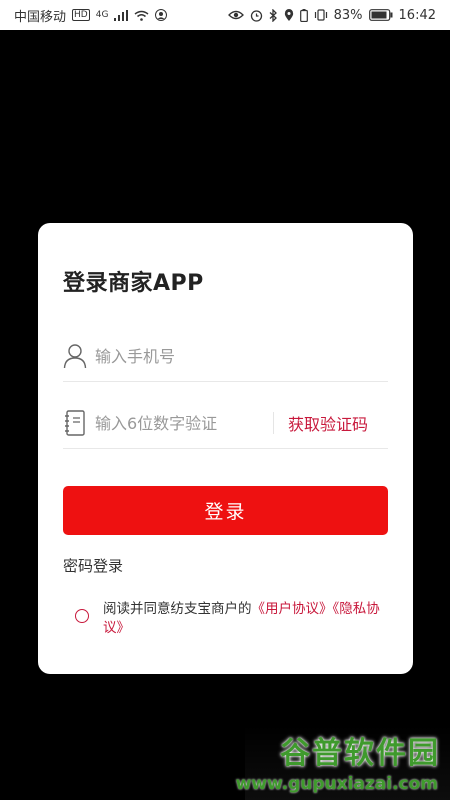  Describe the element at coordinates (256, 15) in the screenshot. I see `alarm-icon` at that location.